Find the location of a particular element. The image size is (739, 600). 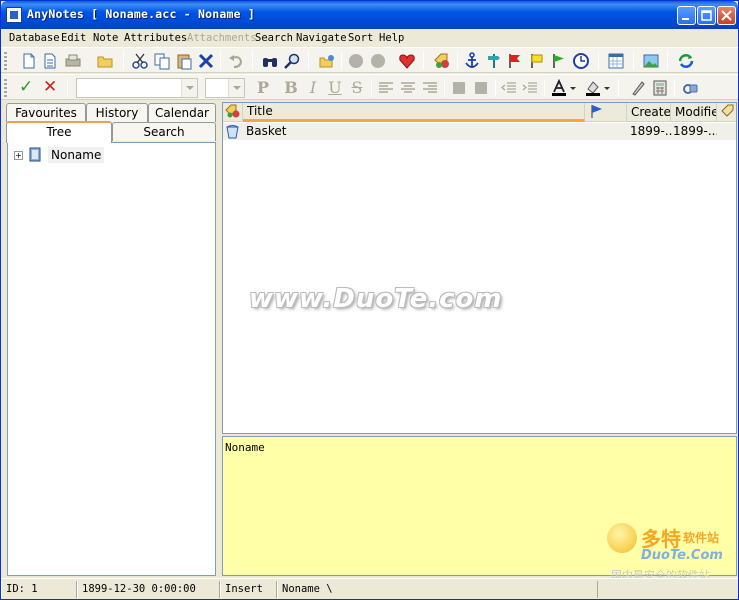

menu-navigate: Navigate is located at coordinates (321, 38).